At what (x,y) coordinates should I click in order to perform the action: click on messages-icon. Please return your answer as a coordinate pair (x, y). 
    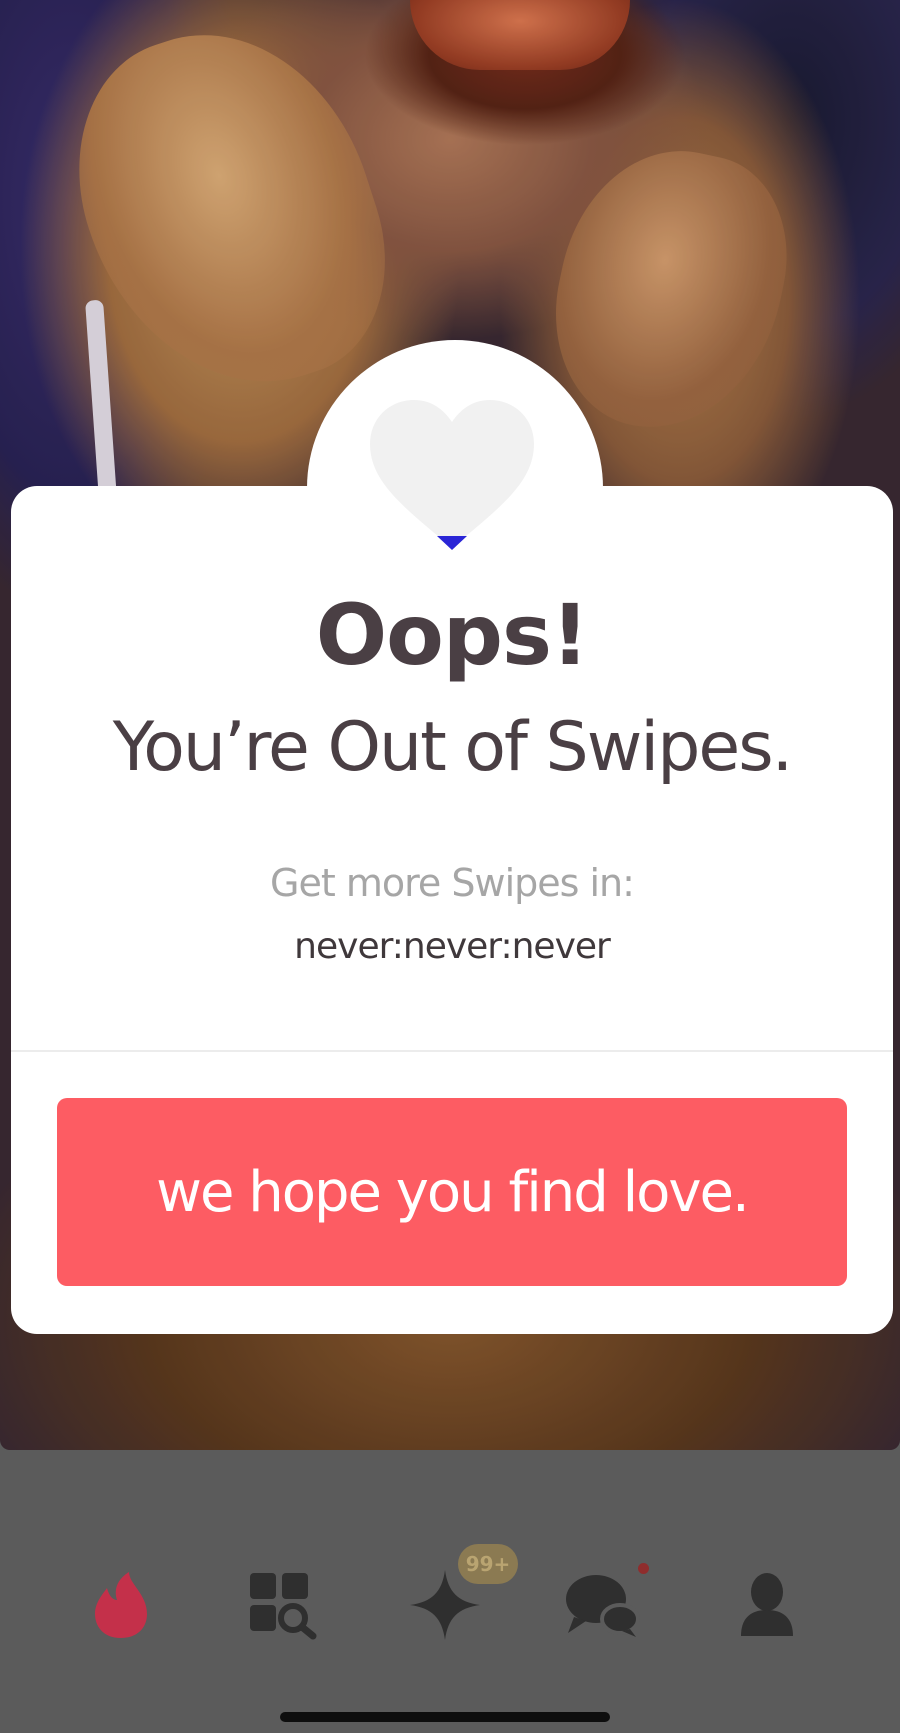
    Looking at the image, I should click on (603, 1606).